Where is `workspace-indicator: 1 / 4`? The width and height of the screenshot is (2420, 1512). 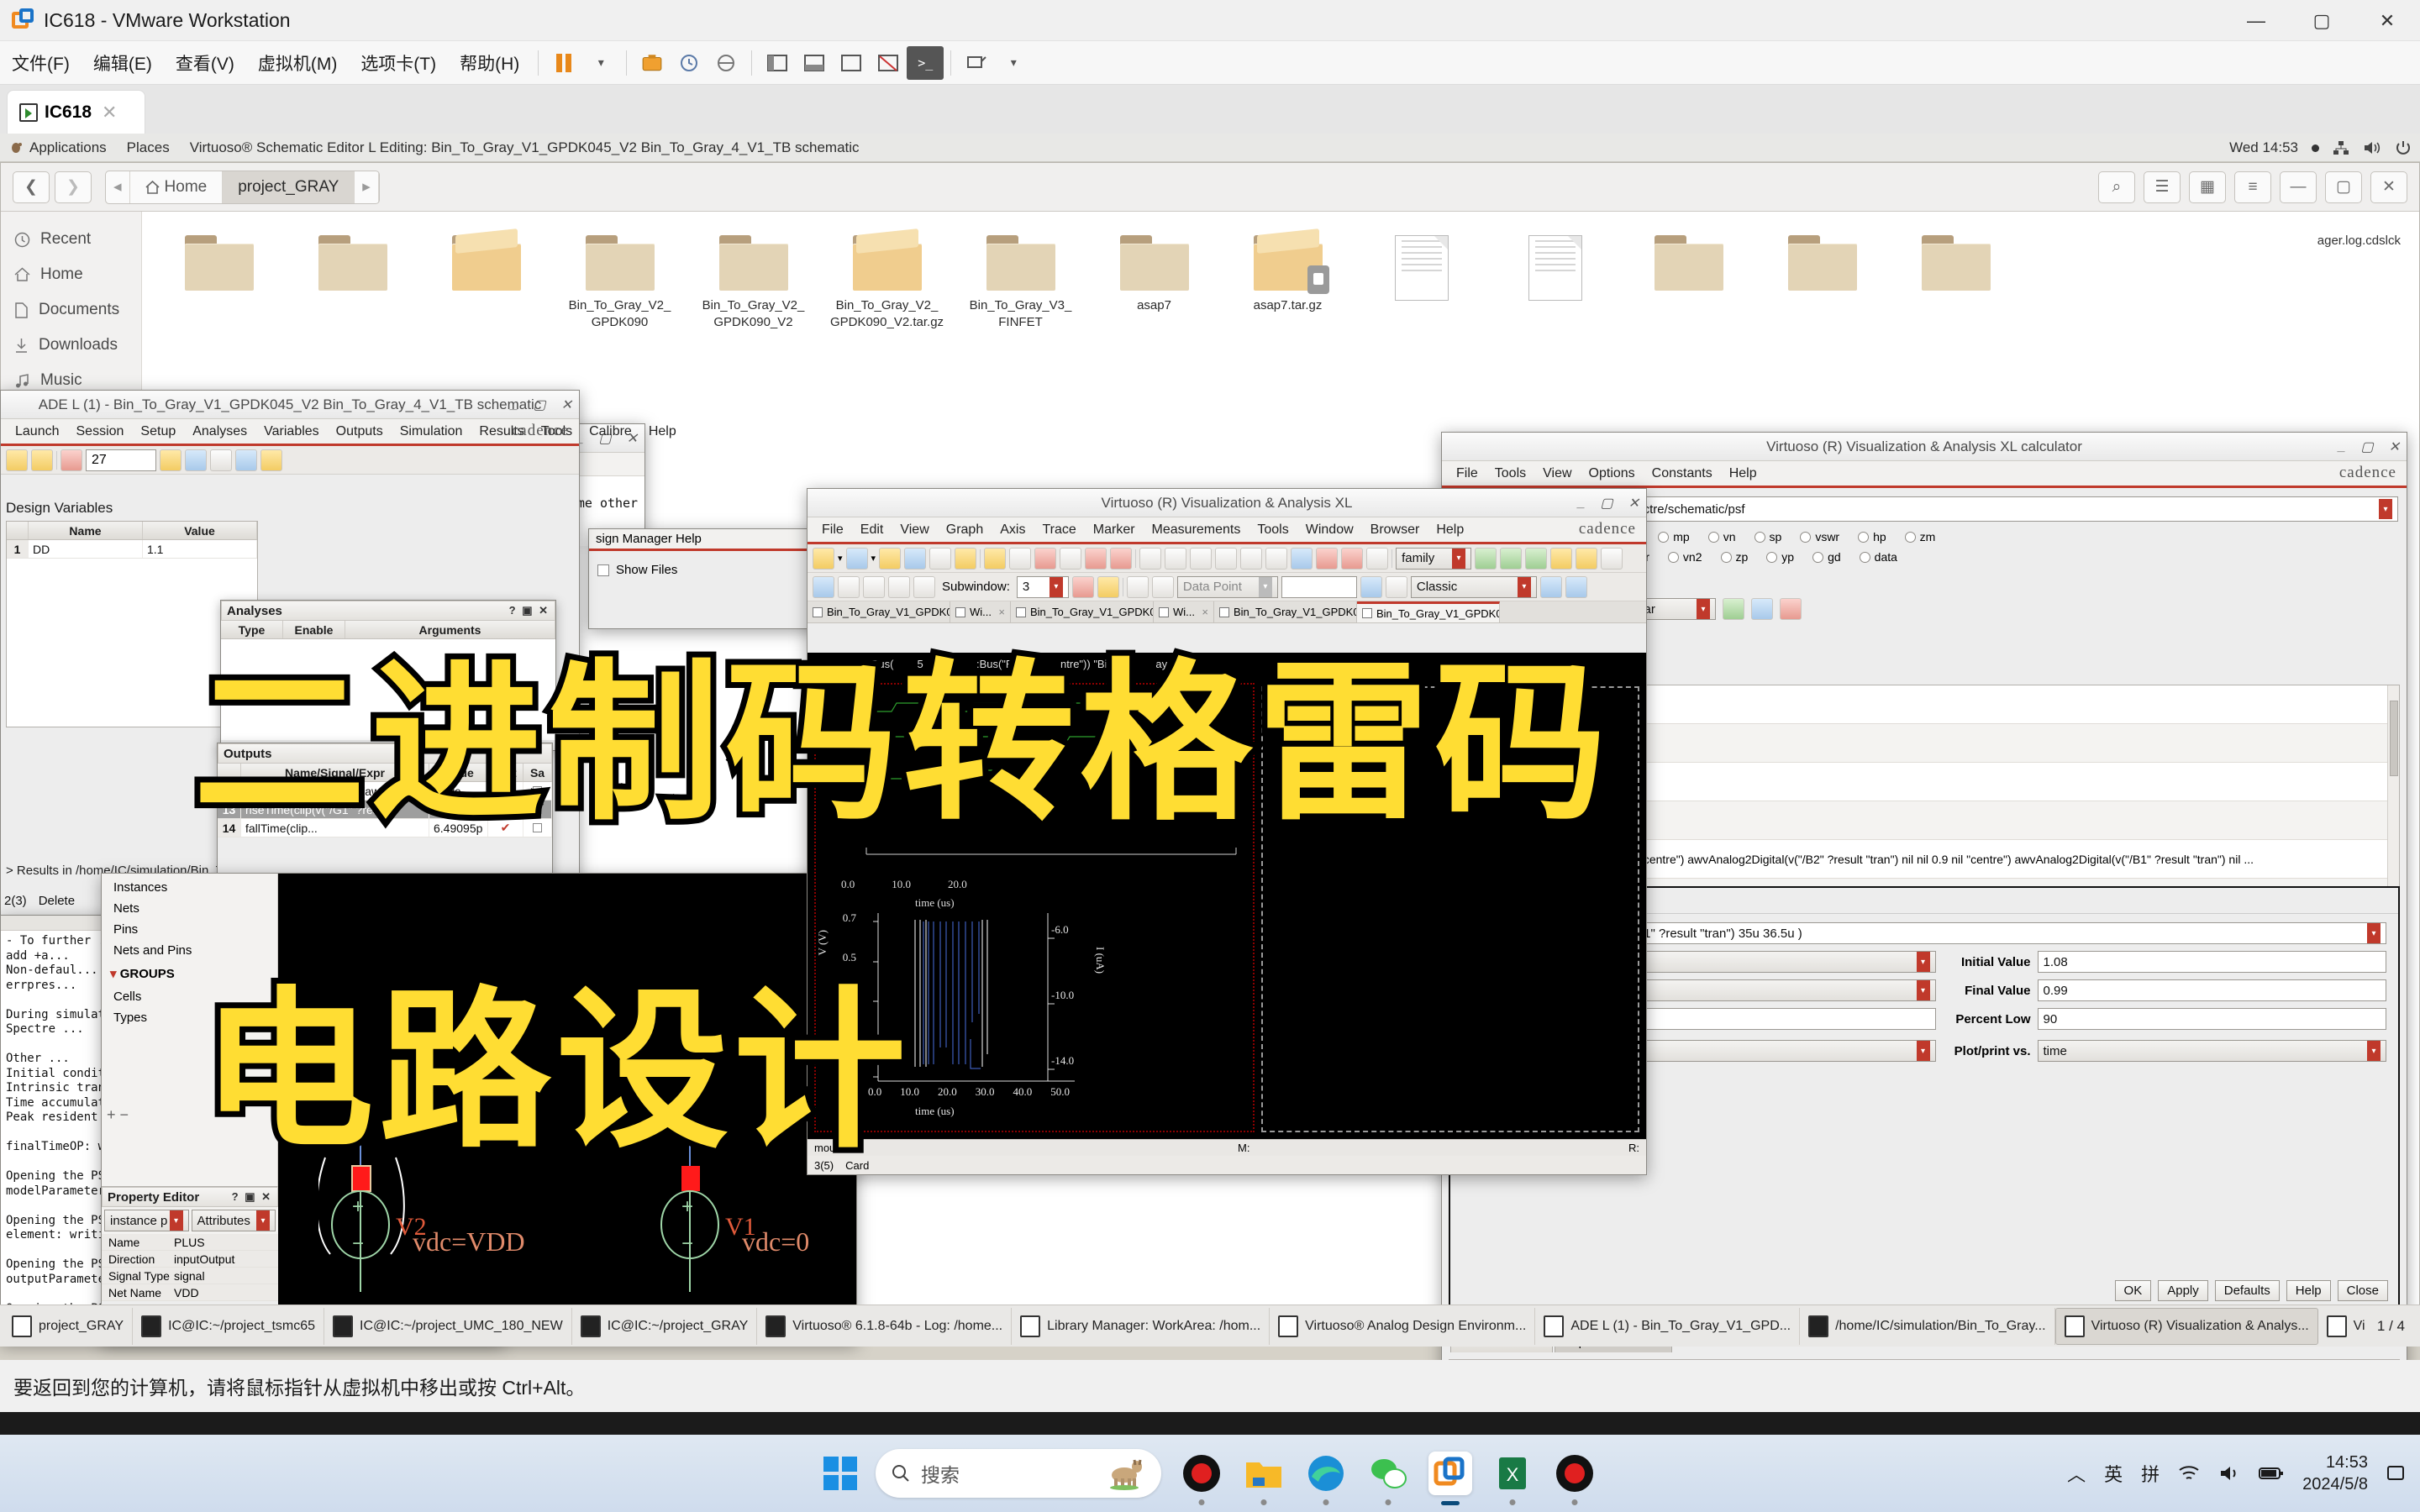 workspace-indicator: 1 / 4 is located at coordinates (2391, 1326).